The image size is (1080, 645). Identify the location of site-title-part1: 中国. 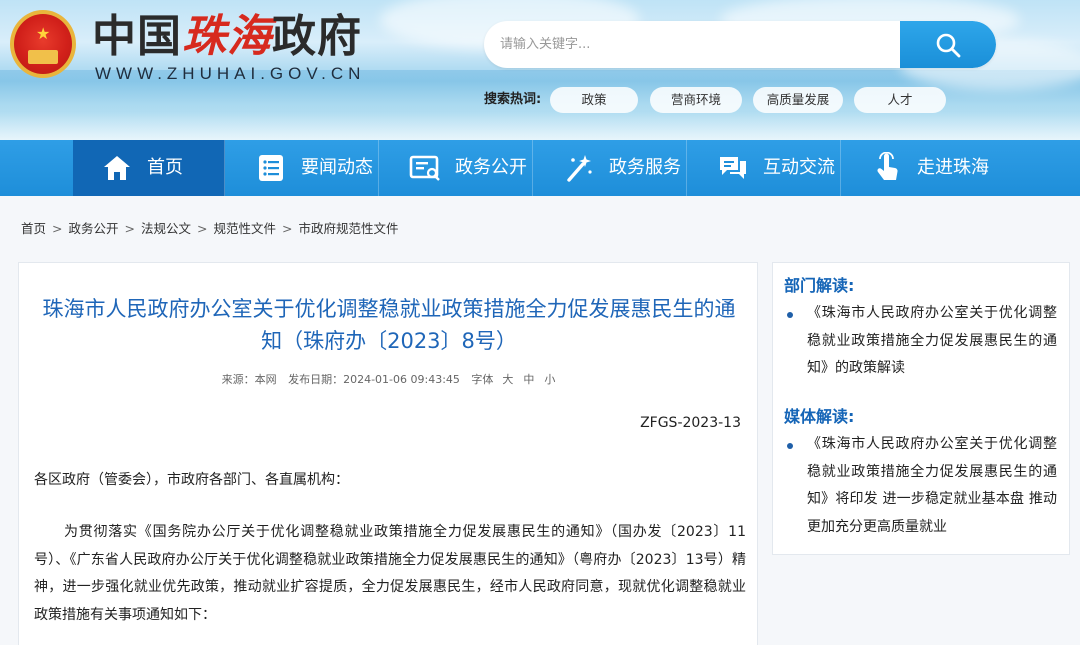
(137, 36).